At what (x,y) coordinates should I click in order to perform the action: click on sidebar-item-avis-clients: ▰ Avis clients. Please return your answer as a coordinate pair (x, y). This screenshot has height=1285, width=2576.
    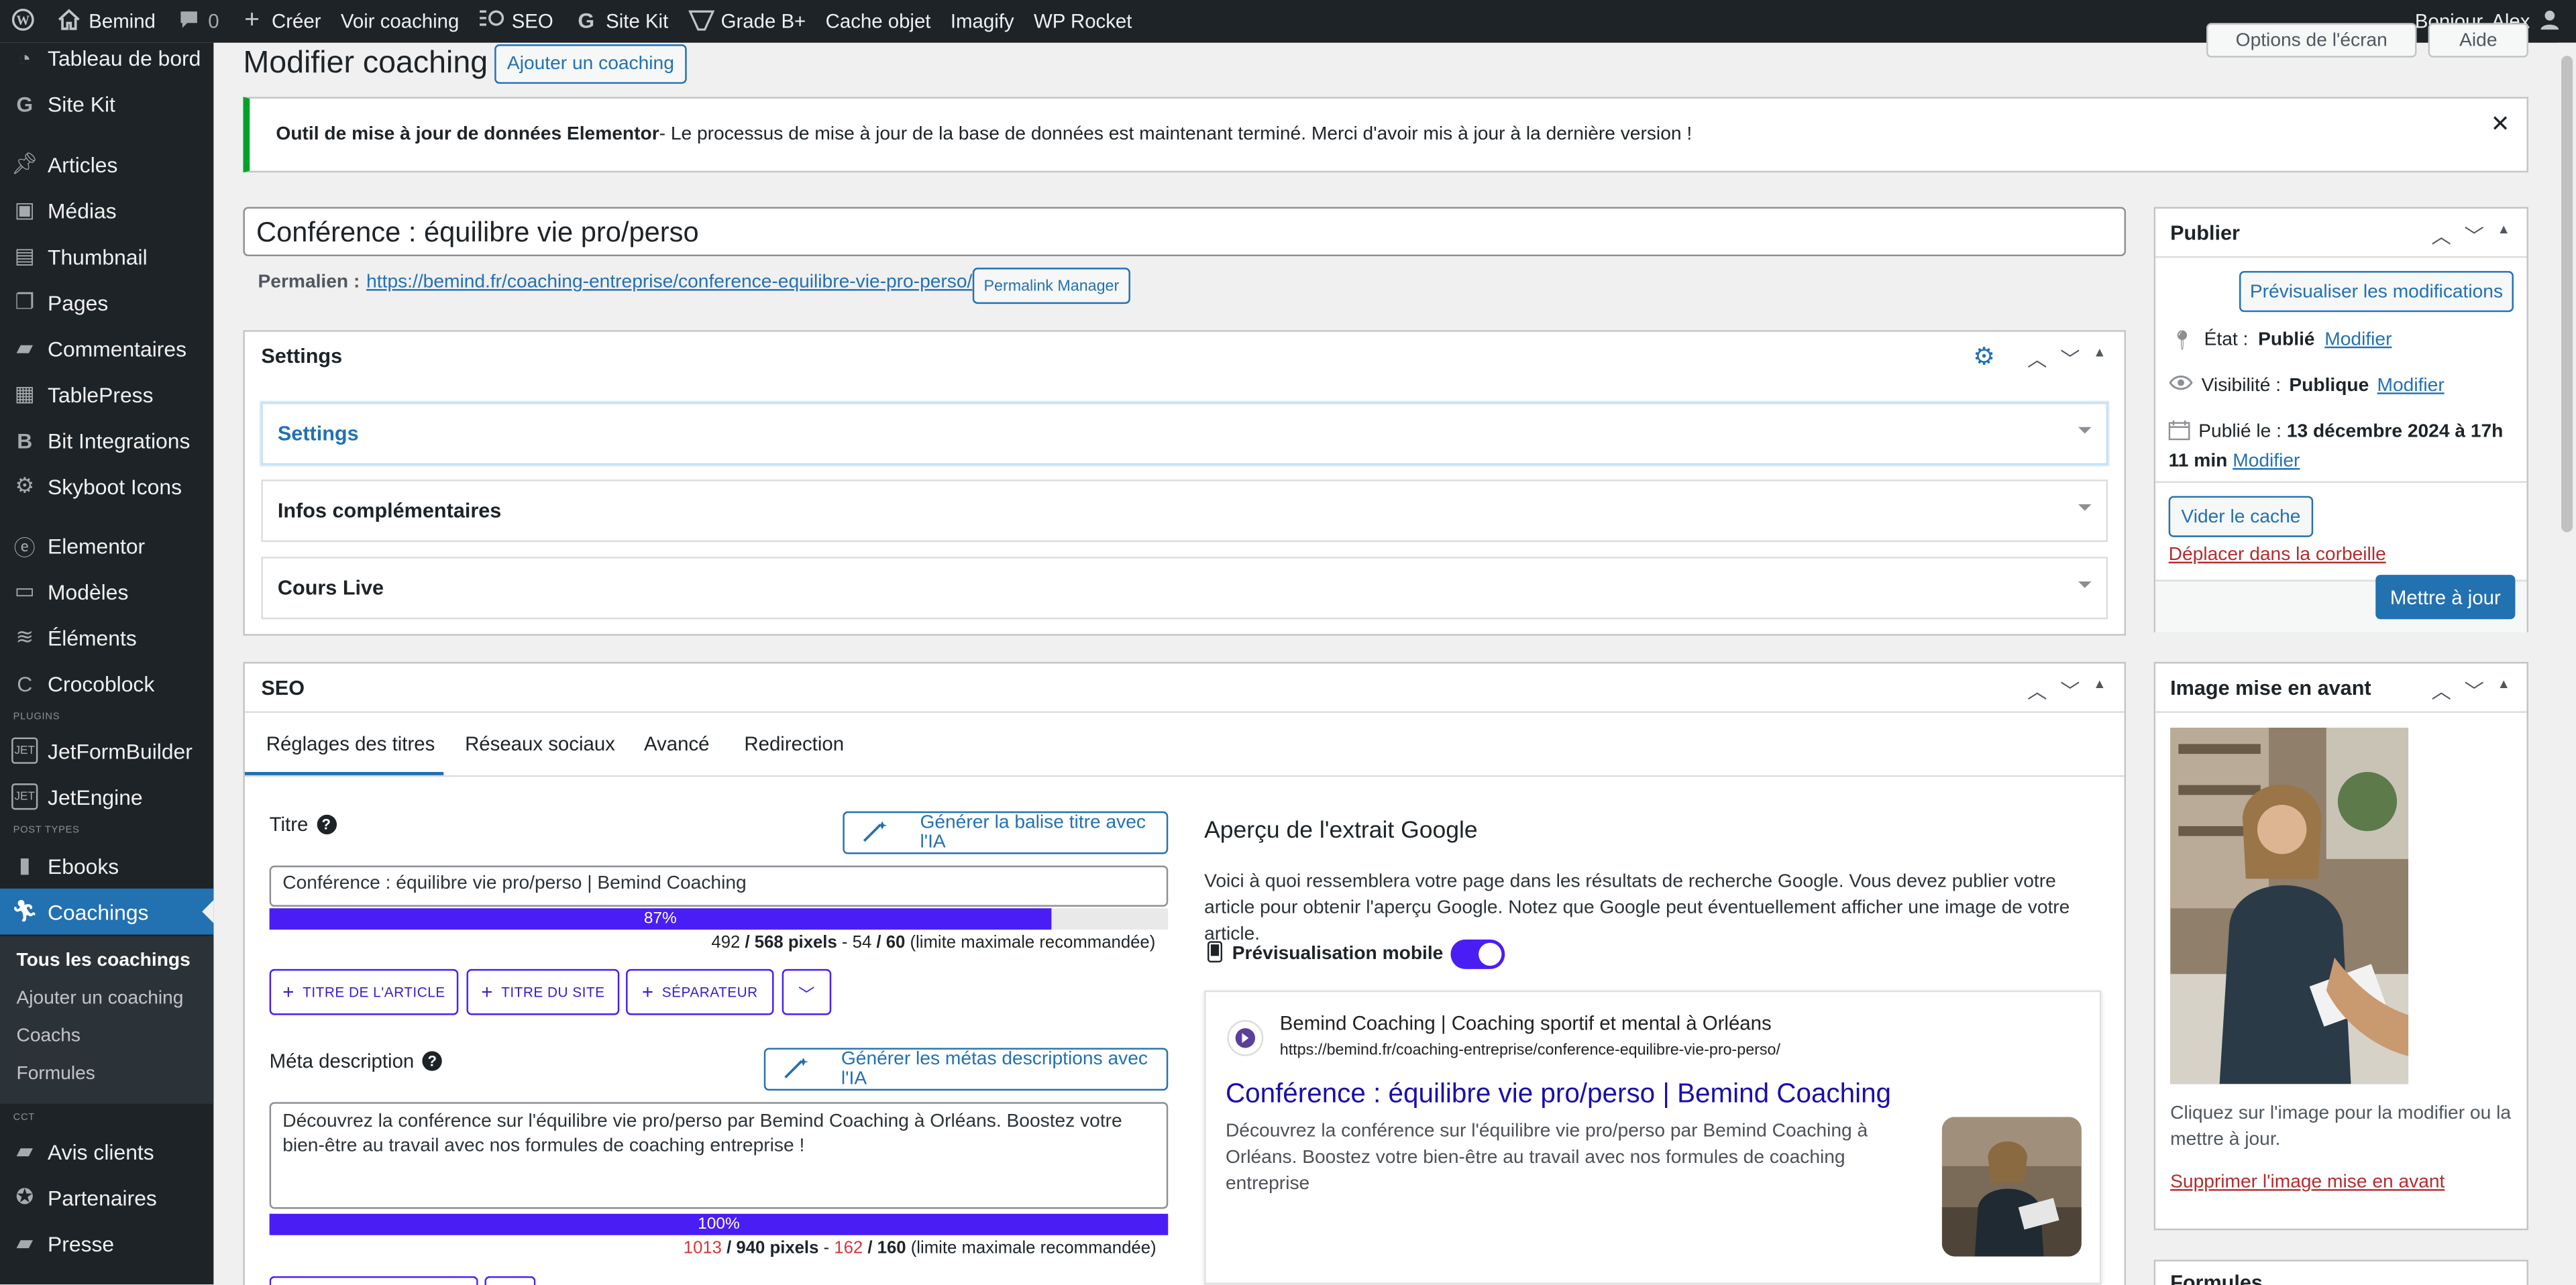
    Looking at the image, I should click on (106, 1151).